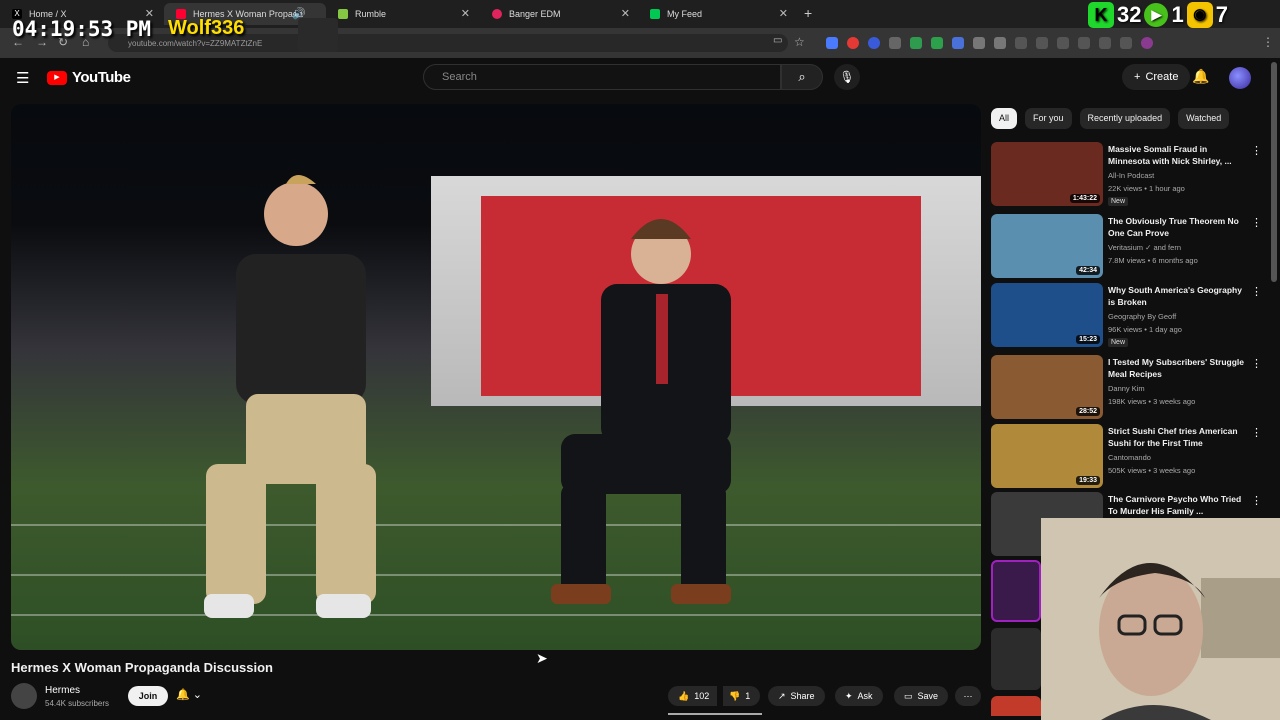  What do you see at coordinates (742, 696) in the screenshot?
I see `dislike-button: 👎 1` at bounding box center [742, 696].